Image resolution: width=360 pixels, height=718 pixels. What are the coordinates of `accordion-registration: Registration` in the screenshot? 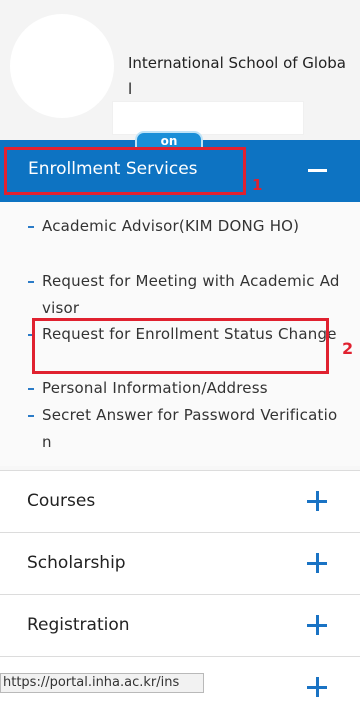 It's located at (180, 625).